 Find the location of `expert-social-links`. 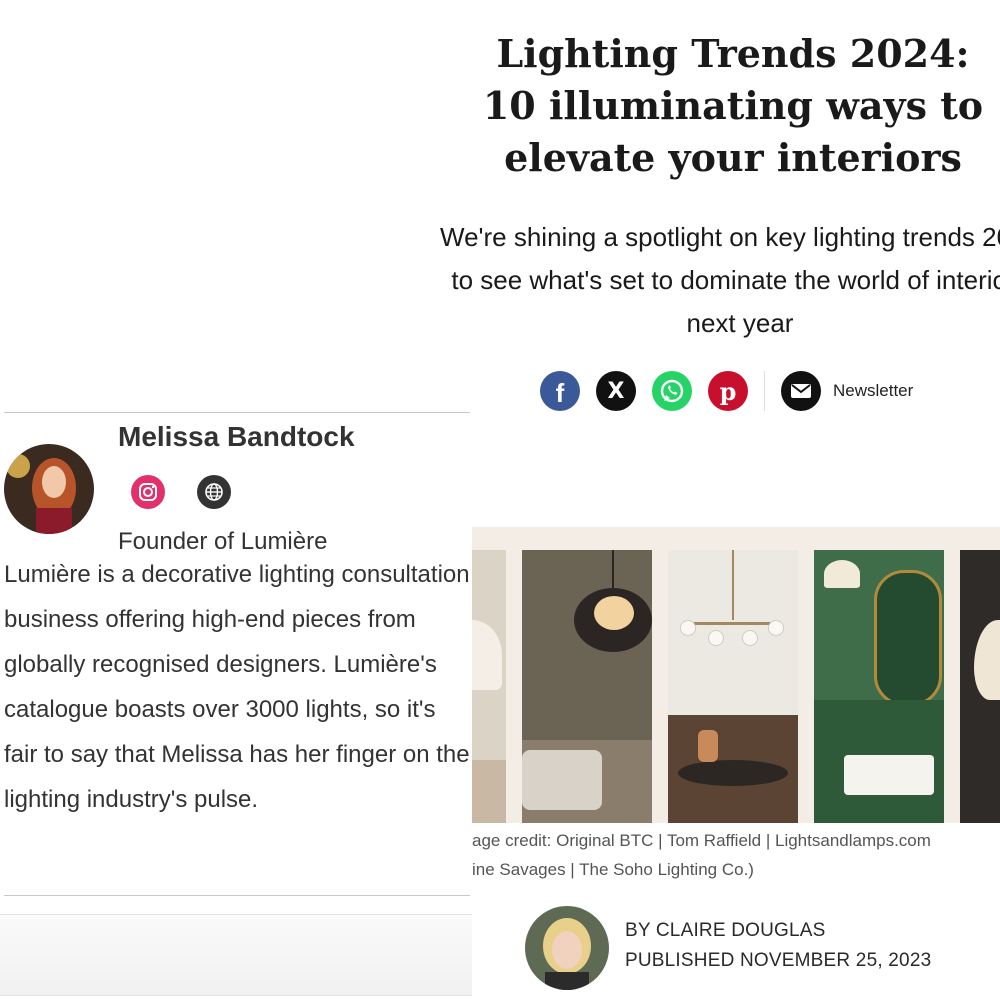

expert-social-links is located at coordinates (197, 492).